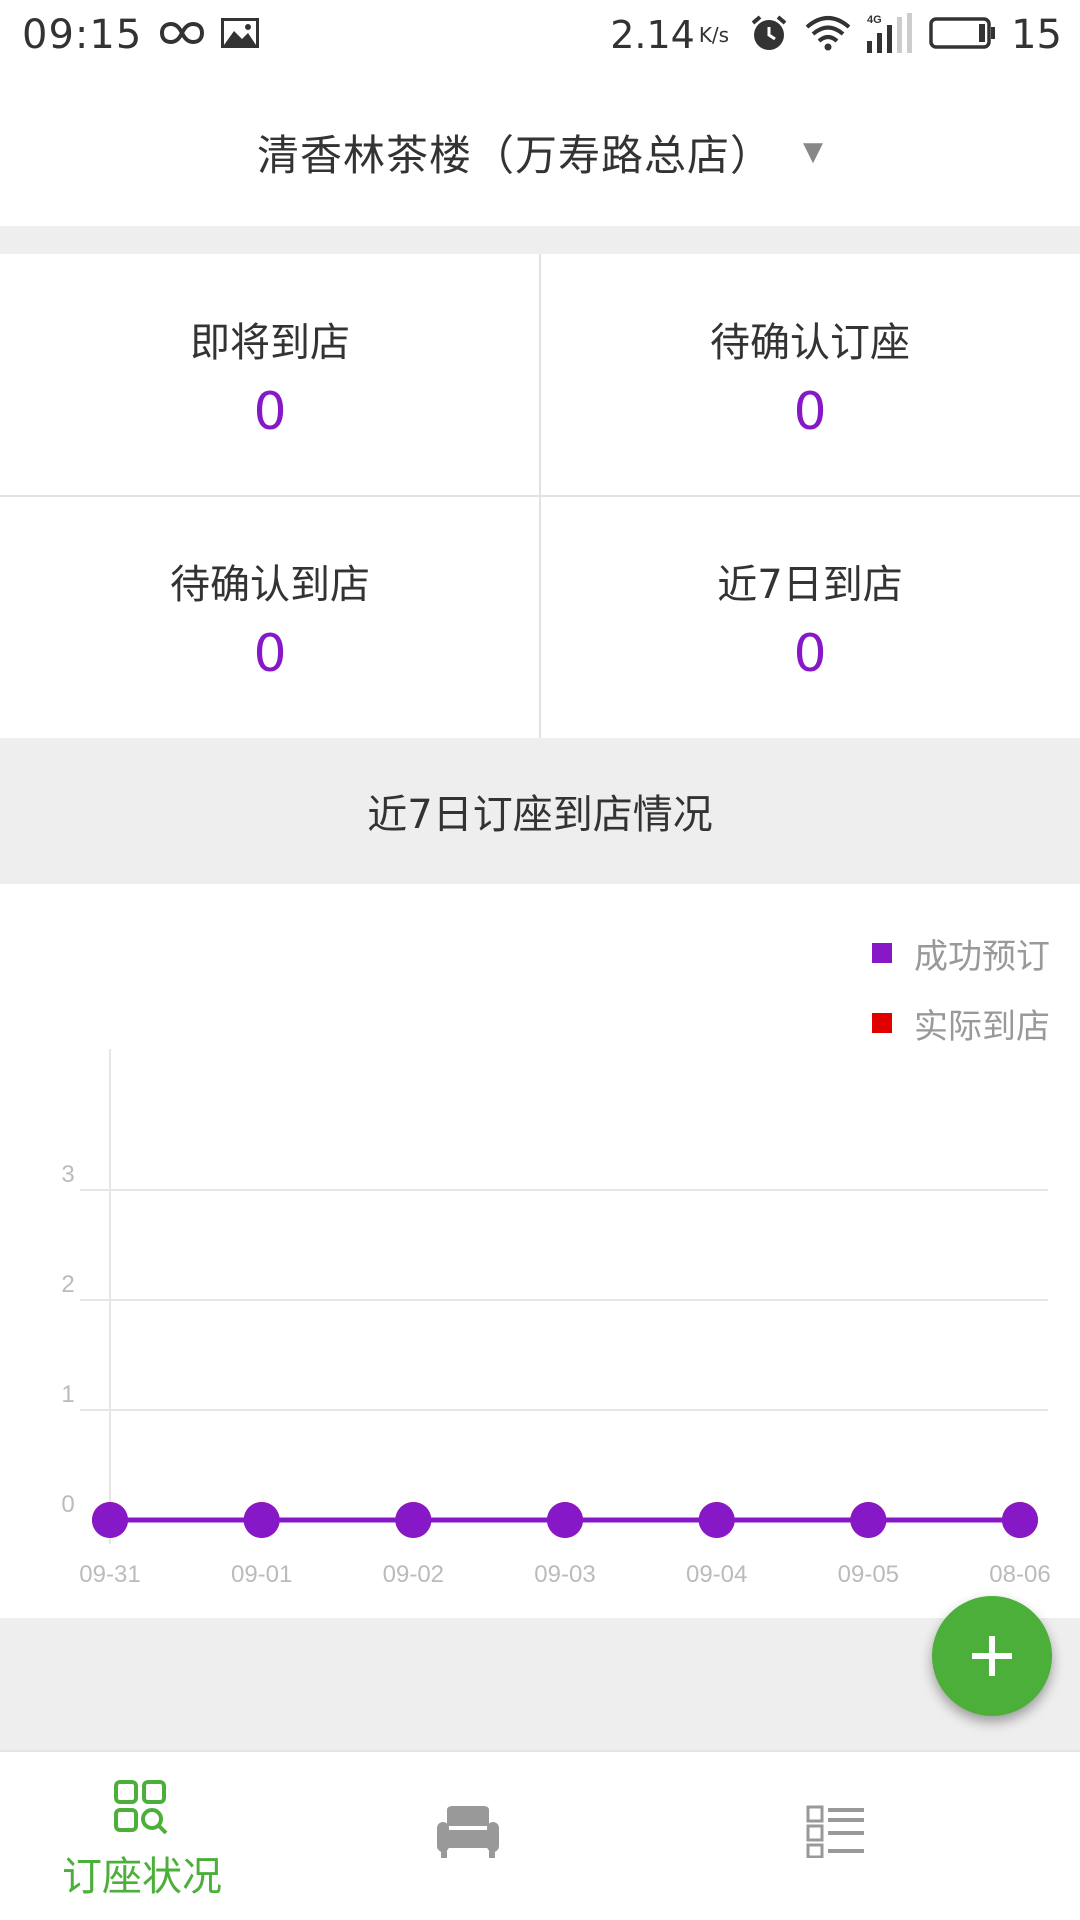  I want to click on y-tick-label: 3, so click(67, 1174).